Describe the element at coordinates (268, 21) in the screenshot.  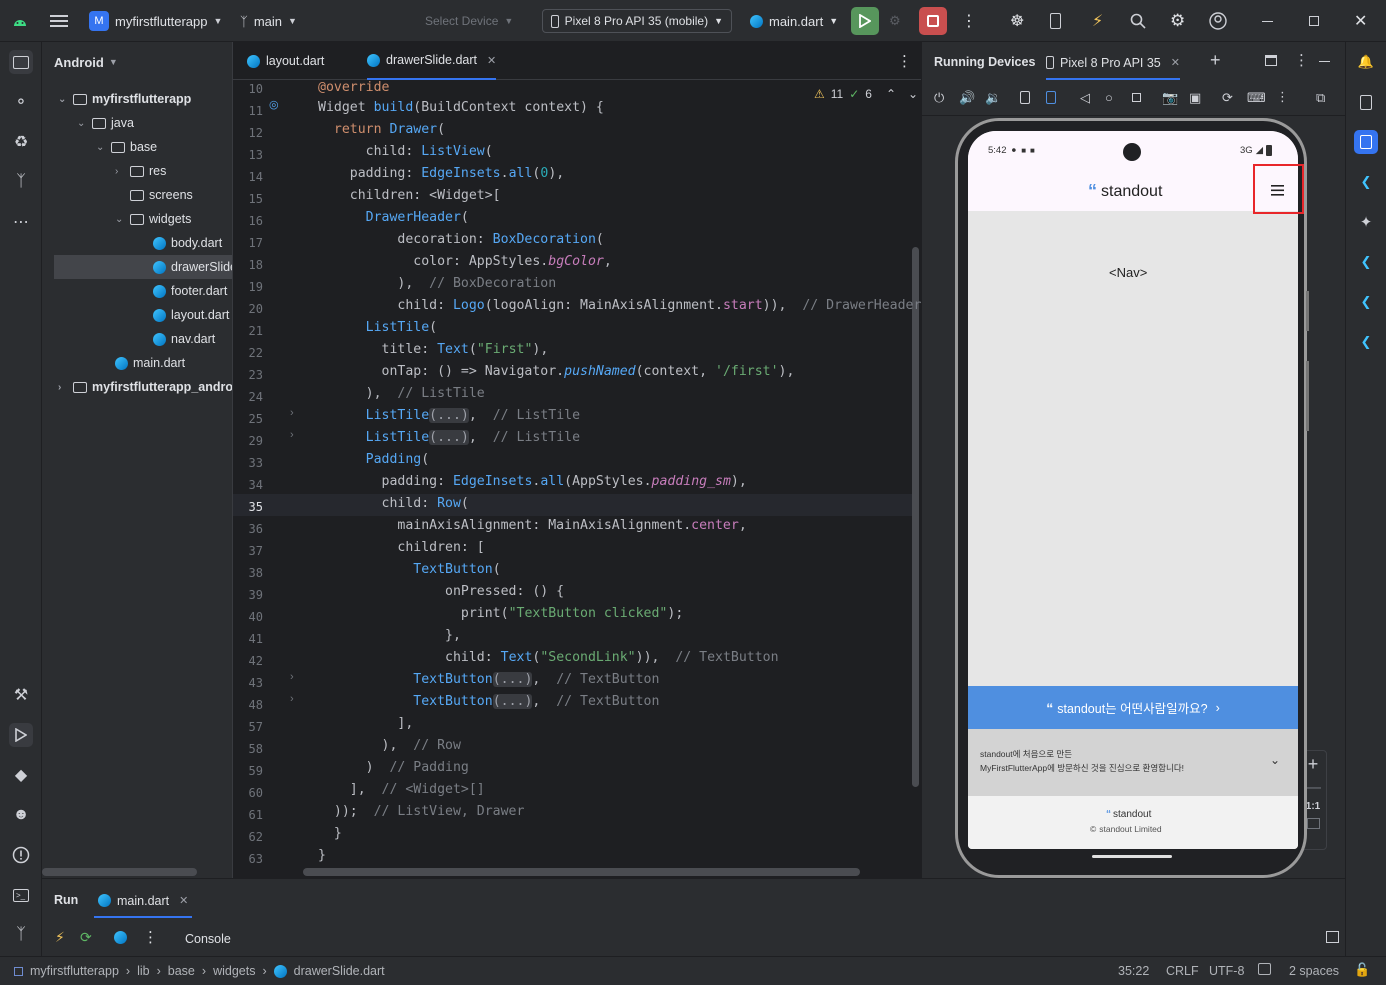
I see `branch-selector: ᛉ main ▼` at that location.